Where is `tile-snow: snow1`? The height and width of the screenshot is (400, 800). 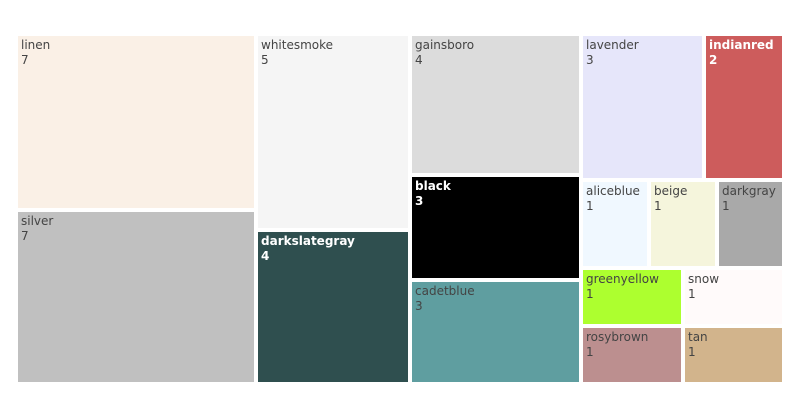 tile-snow: snow1 is located at coordinates (733, 297).